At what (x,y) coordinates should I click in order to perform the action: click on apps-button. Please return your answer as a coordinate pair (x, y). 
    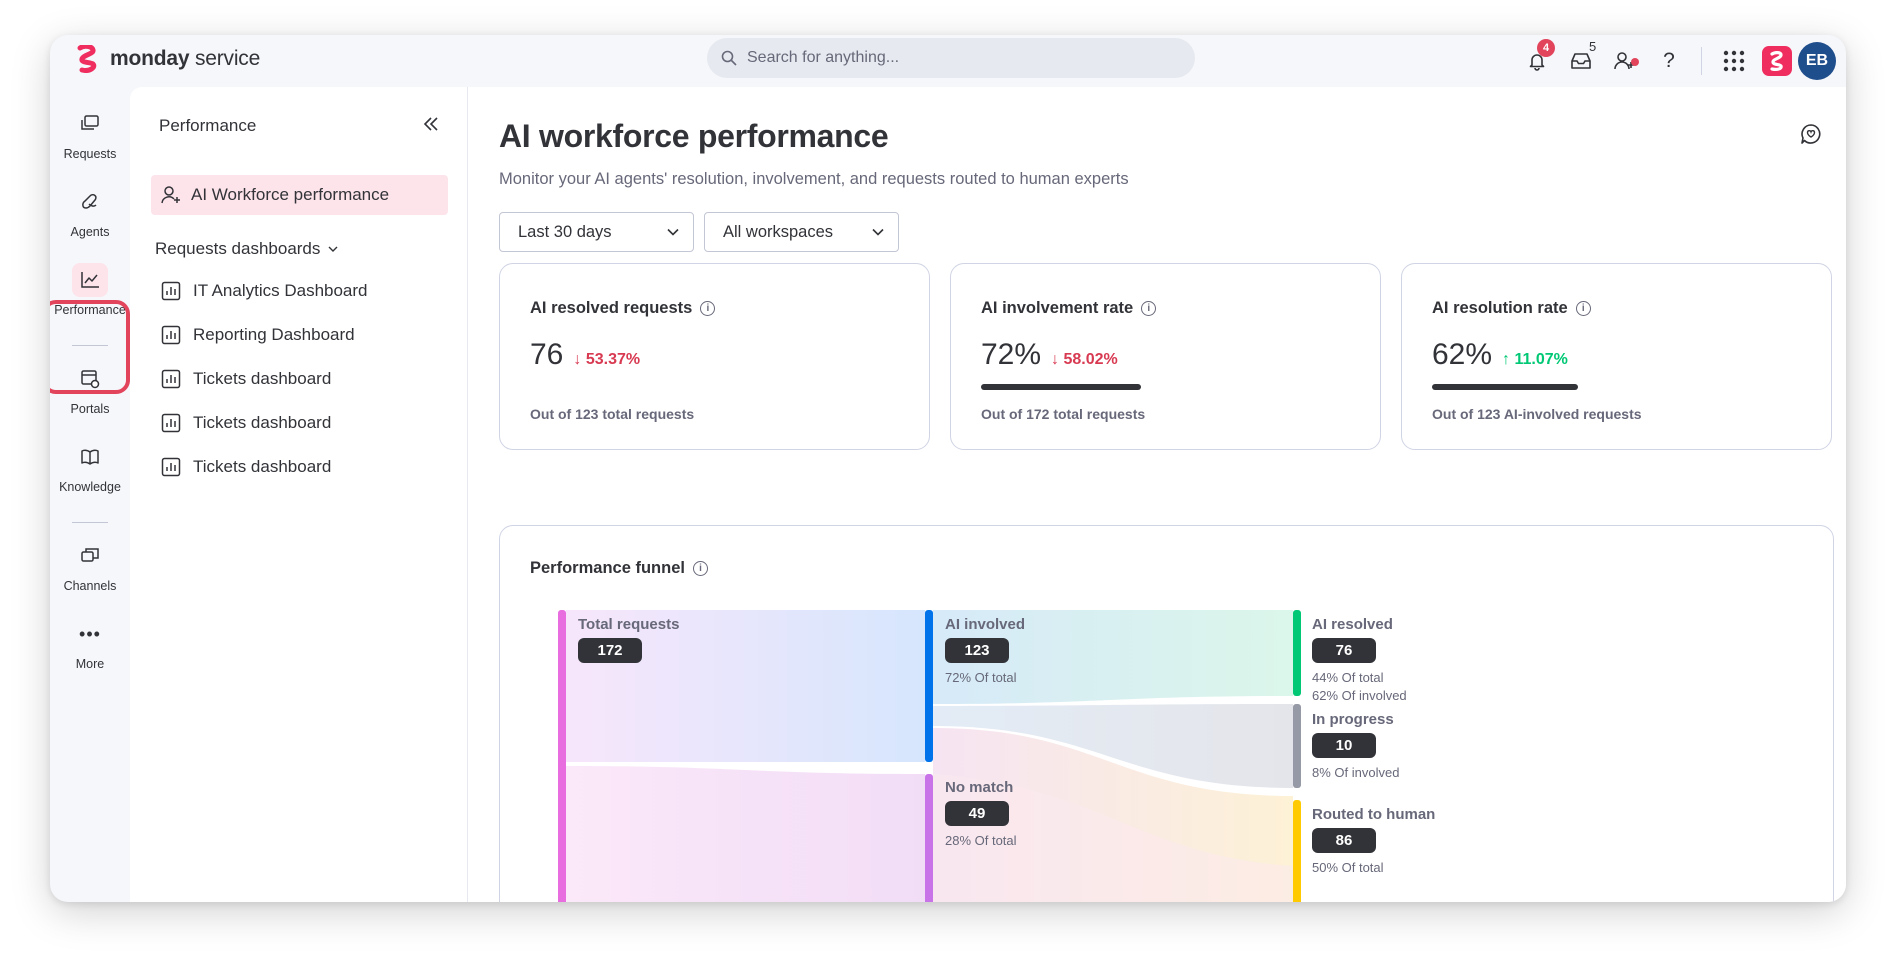
    Looking at the image, I should click on (1734, 61).